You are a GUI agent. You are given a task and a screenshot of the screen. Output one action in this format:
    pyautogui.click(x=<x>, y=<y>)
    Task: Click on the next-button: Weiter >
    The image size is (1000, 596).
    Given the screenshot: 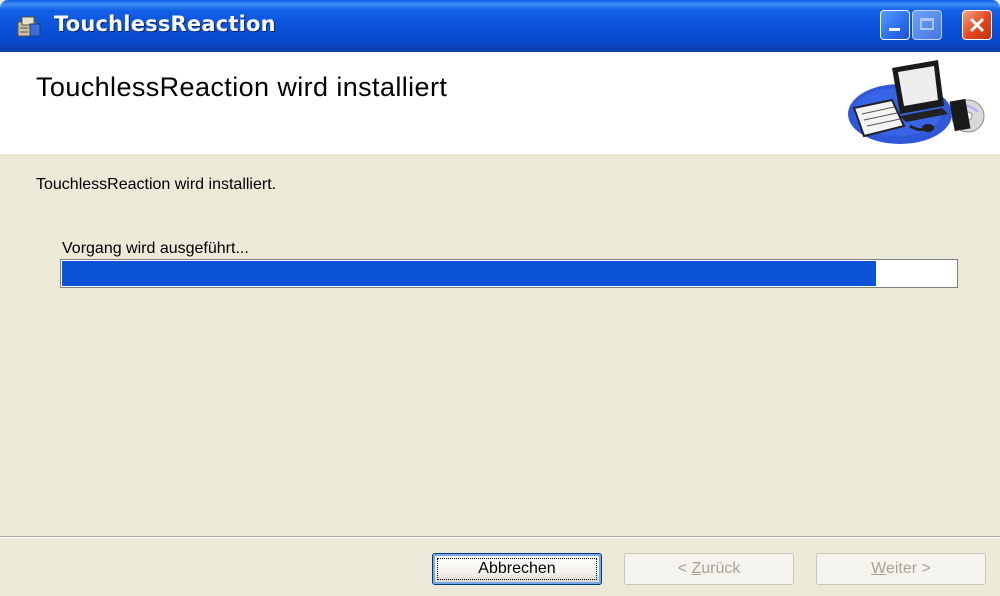 What is the action you would take?
    pyautogui.click(x=901, y=569)
    